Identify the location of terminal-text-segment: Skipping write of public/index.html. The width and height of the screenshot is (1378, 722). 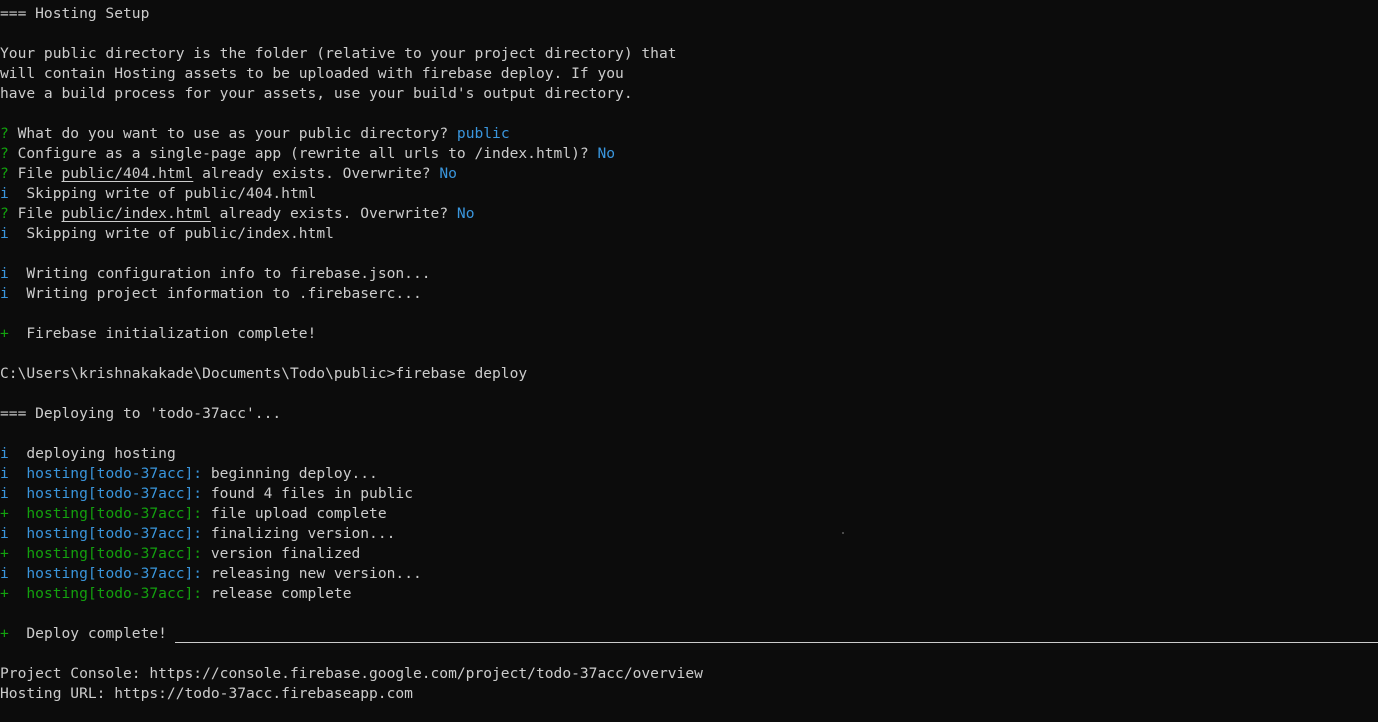
(171, 233).